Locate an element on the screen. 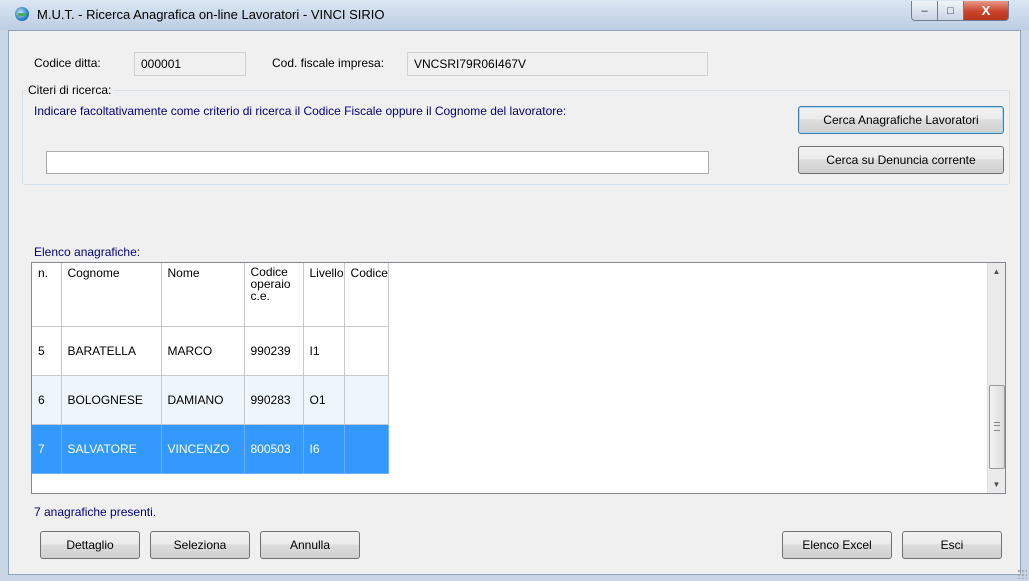 The height and width of the screenshot is (581, 1029). cell-n: 5 is located at coordinates (47, 351).